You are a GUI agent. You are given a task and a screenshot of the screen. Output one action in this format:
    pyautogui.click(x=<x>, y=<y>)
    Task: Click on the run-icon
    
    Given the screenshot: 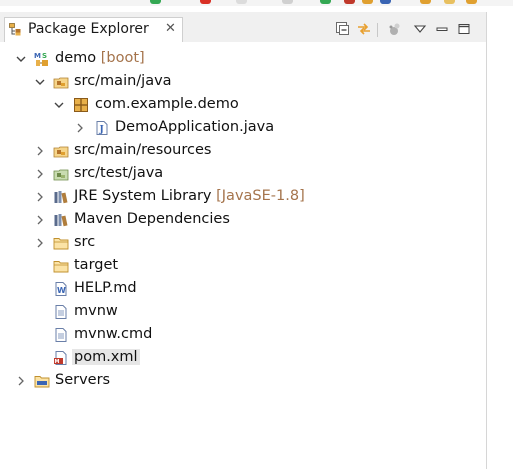 What is the action you would take?
    pyautogui.click(x=155, y=2)
    